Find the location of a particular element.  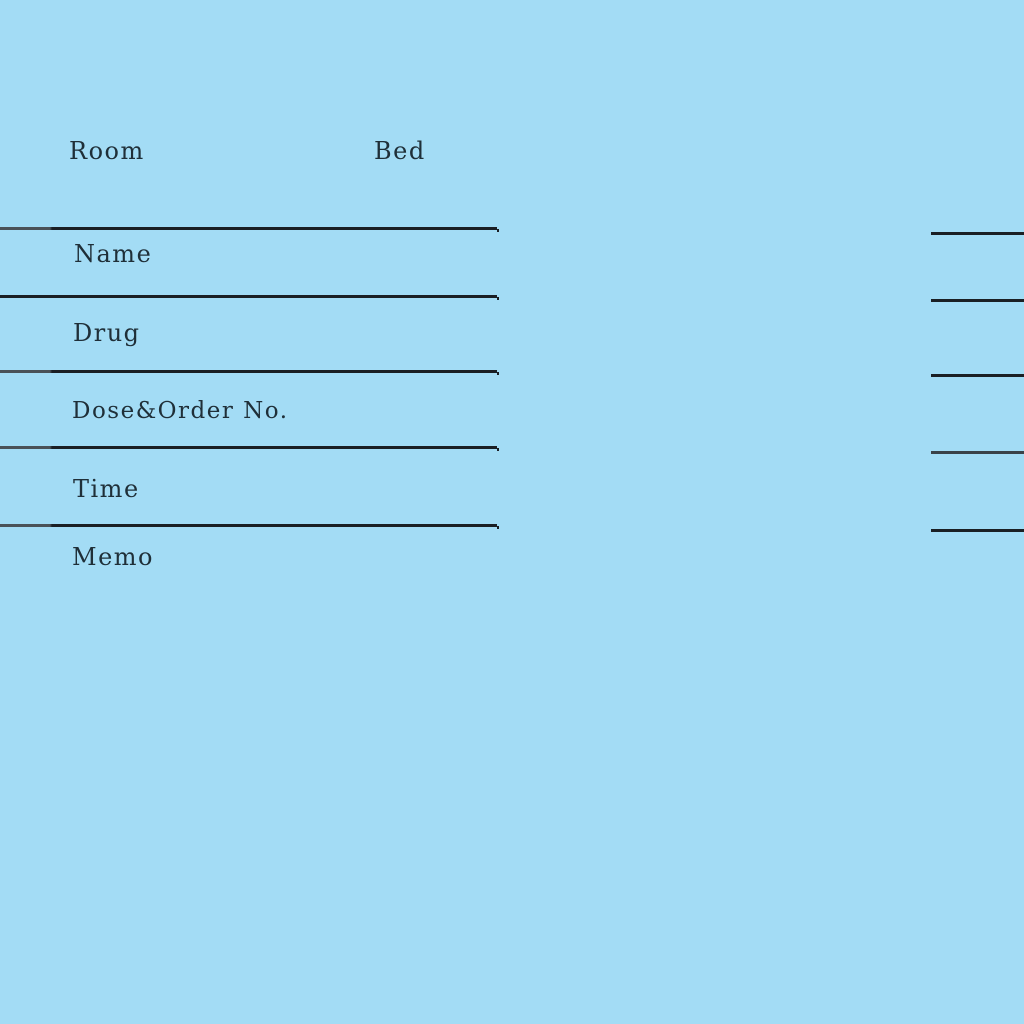

dose-order-label: Dose&Order No. is located at coordinates (180, 411).